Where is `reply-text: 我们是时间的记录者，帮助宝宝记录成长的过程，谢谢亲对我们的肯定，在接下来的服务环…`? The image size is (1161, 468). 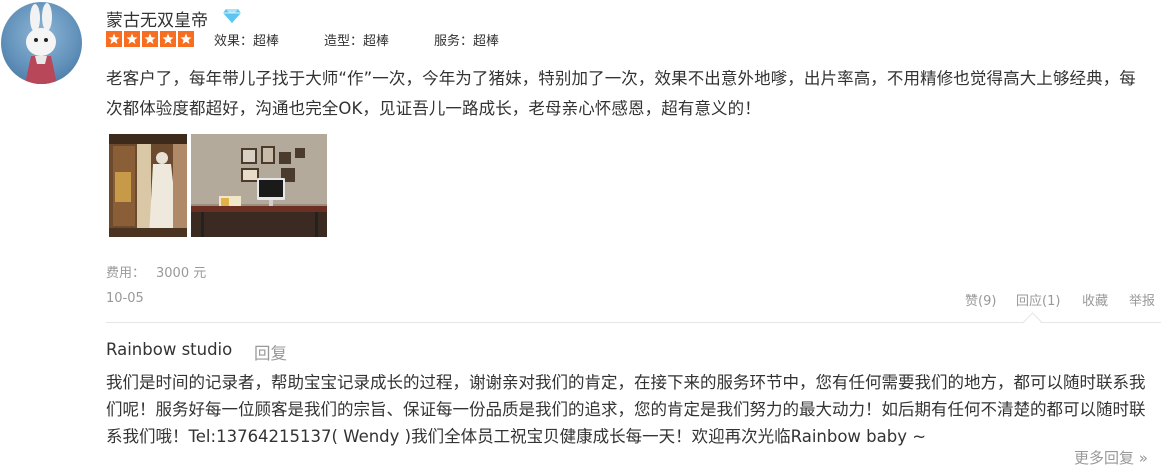
reply-text: 我们是时间的记录者，帮助宝宝记录成长的过程，谢谢亲对我们的肯定，在接下来的服务环… is located at coordinates (626, 409).